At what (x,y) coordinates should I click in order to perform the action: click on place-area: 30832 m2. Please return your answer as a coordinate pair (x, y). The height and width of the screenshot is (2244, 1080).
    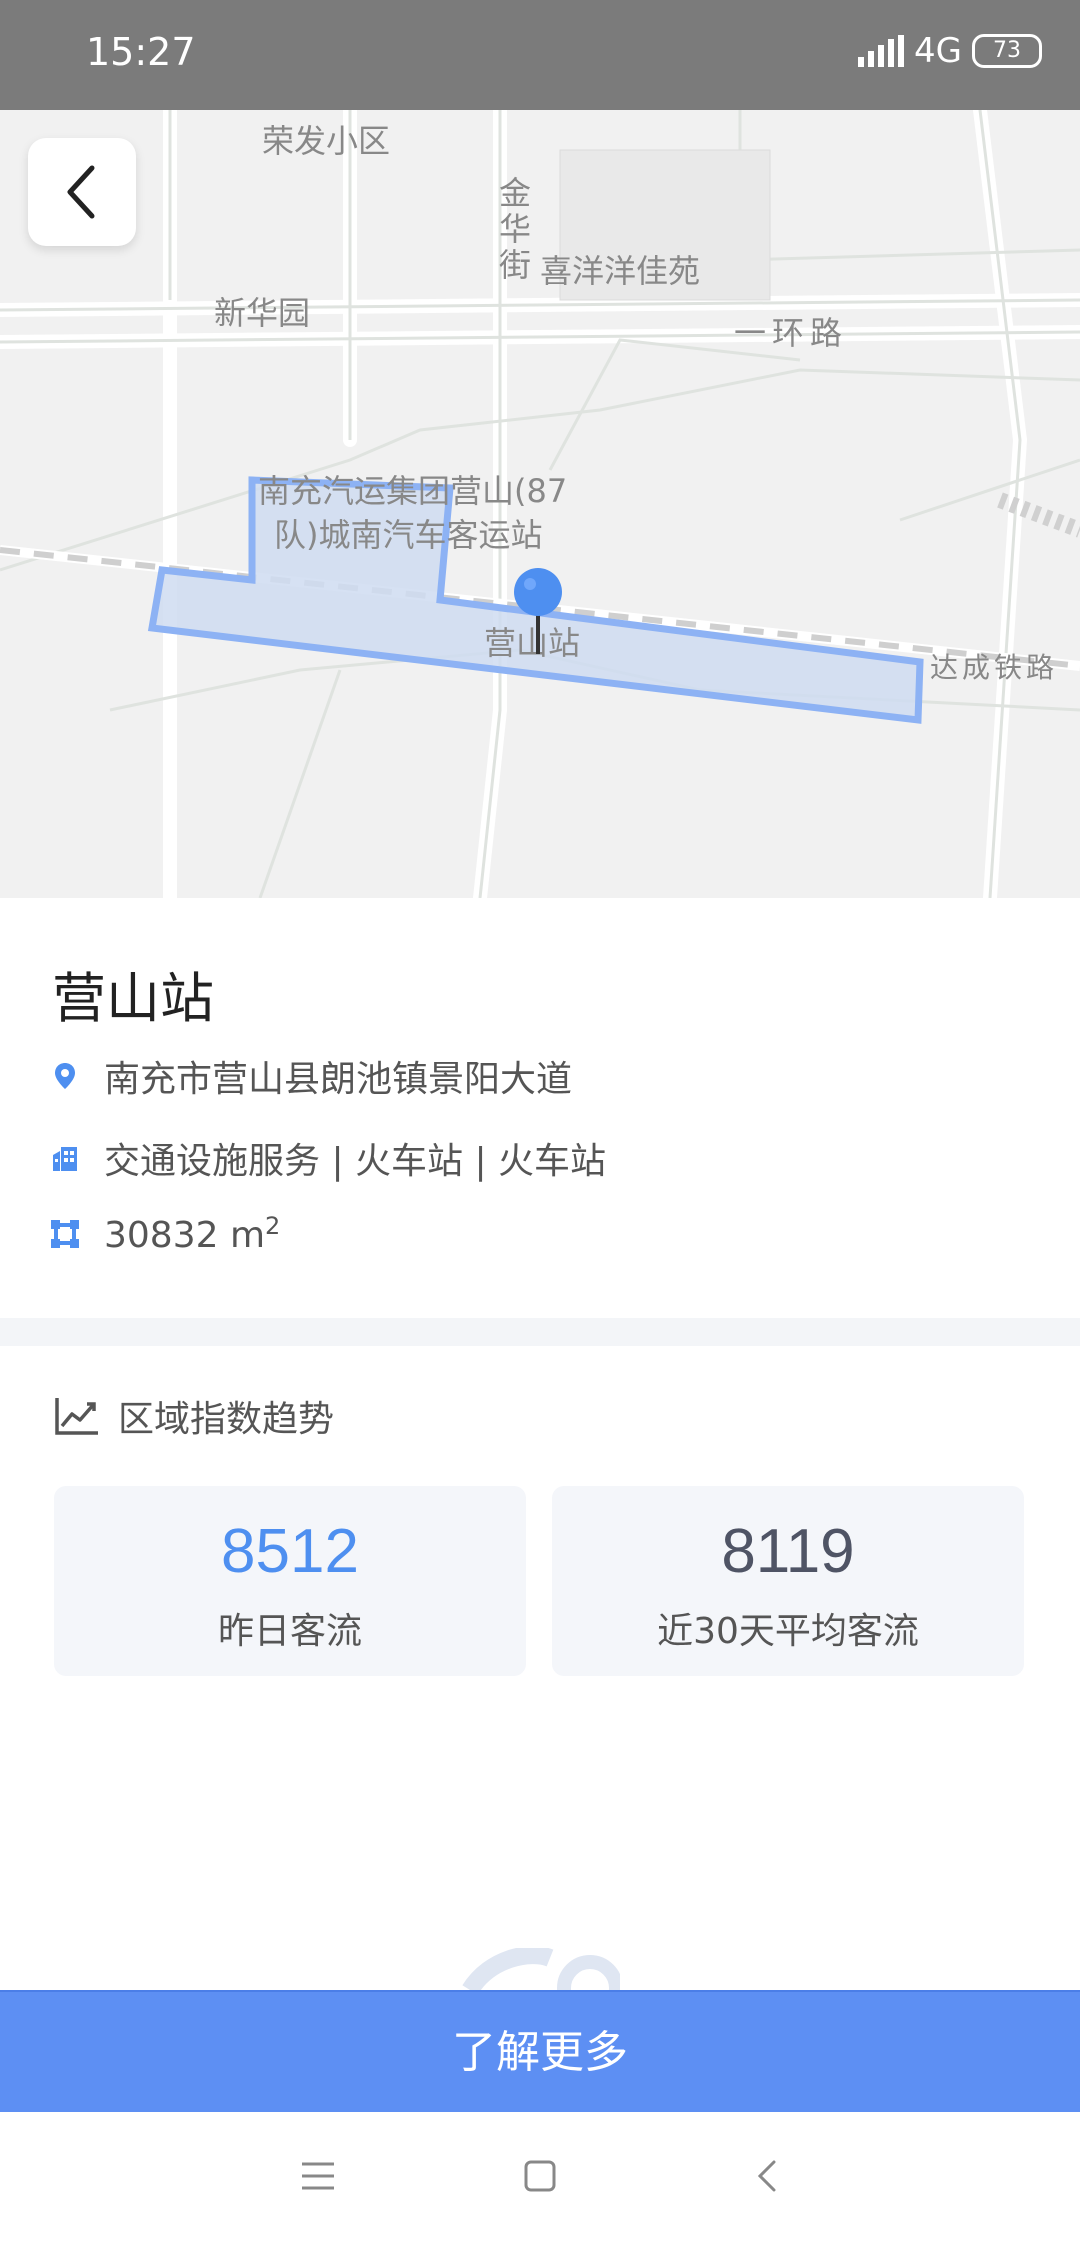
    Looking at the image, I should click on (192, 1234).